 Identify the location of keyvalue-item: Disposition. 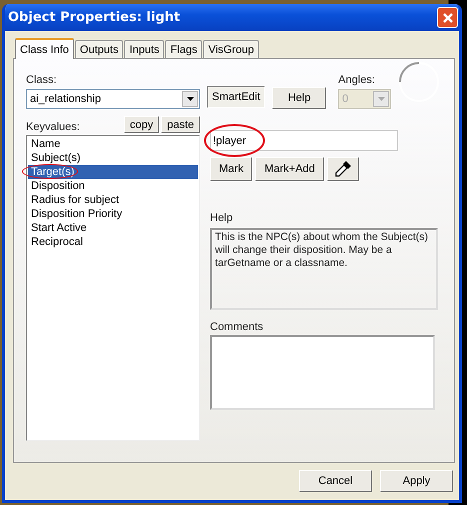
(113, 186).